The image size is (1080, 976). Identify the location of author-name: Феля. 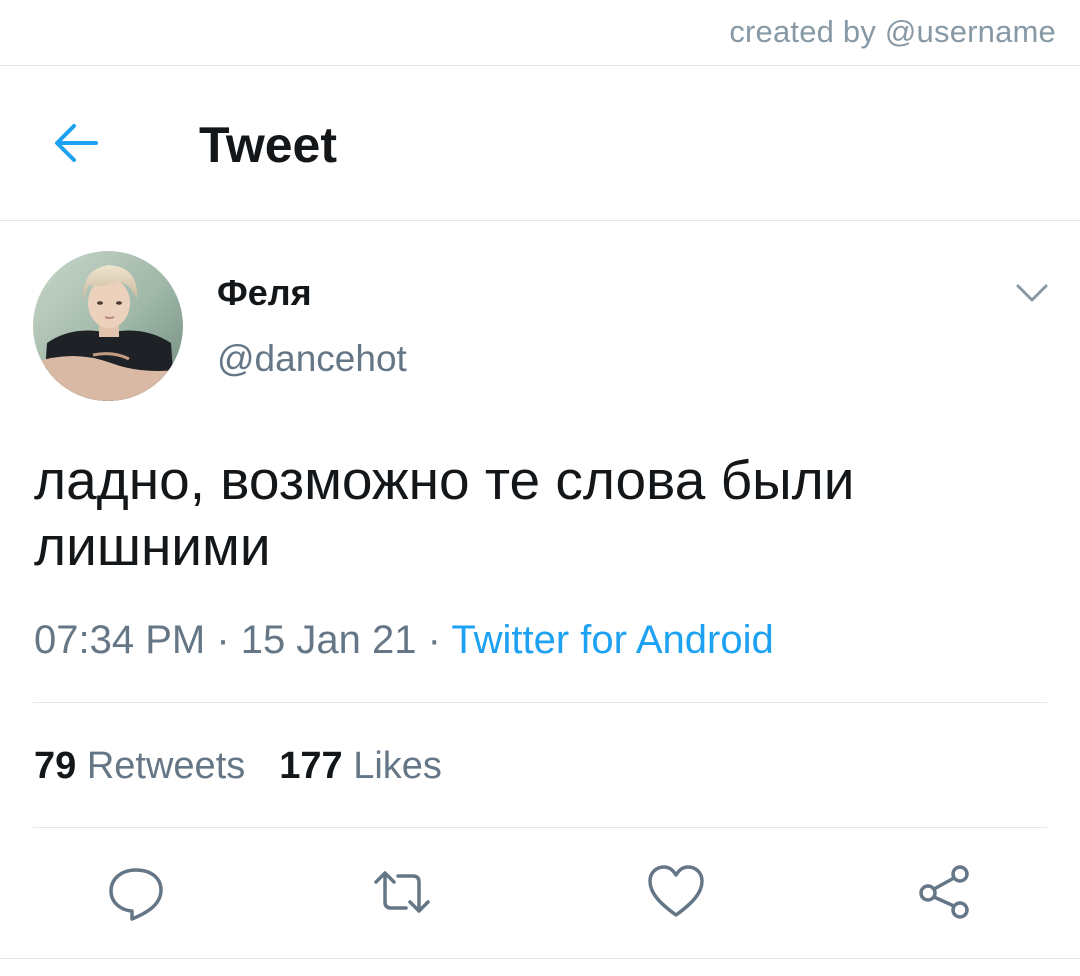
(264, 293).